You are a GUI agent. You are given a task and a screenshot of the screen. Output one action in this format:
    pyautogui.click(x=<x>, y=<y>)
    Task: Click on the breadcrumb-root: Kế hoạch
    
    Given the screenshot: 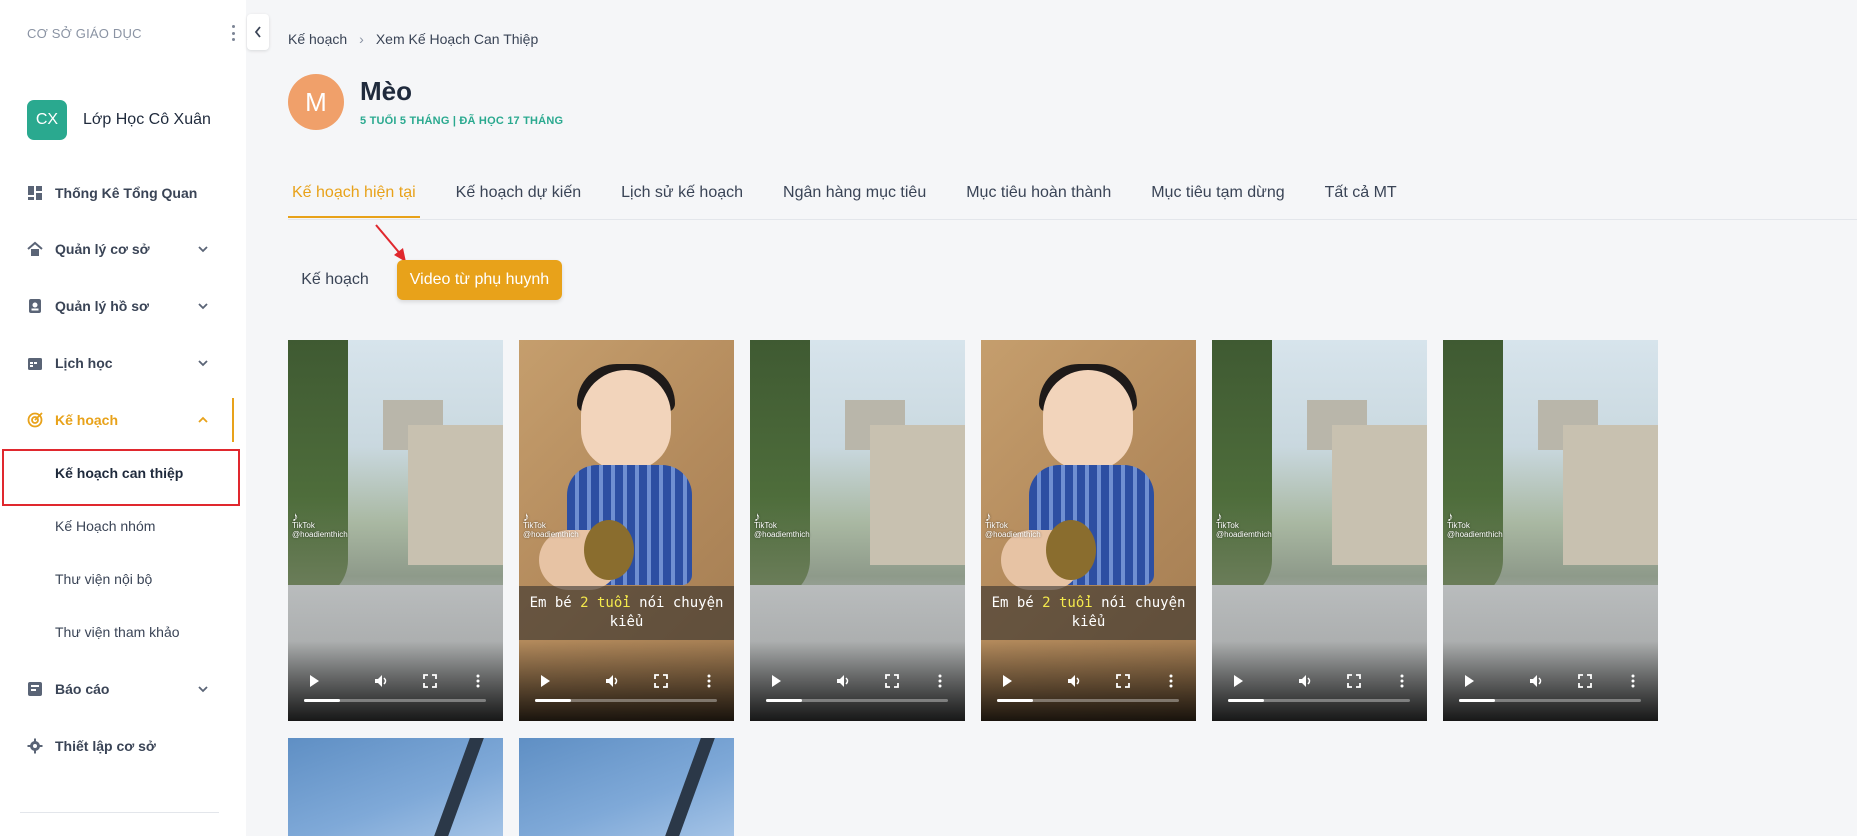 What is the action you would take?
    pyautogui.click(x=317, y=39)
    